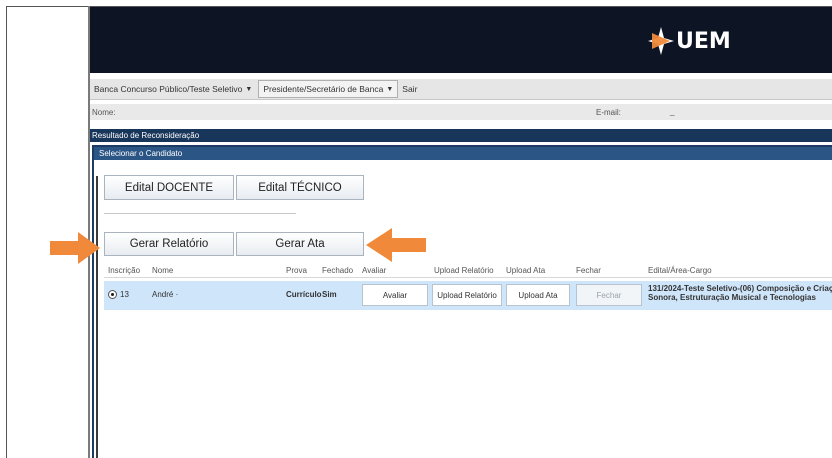 The height and width of the screenshot is (458, 832). What do you see at coordinates (395, 295) in the screenshot?
I see `avaliar-button: Avaliar` at bounding box center [395, 295].